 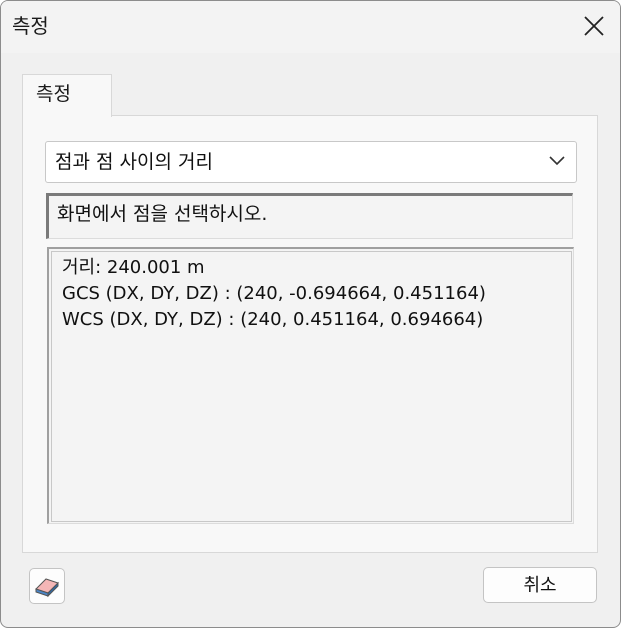 What do you see at coordinates (309, 216) in the screenshot?
I see `status-message-field: 화면에서 점을 선택하시오.` at bounding box center [309, 216].